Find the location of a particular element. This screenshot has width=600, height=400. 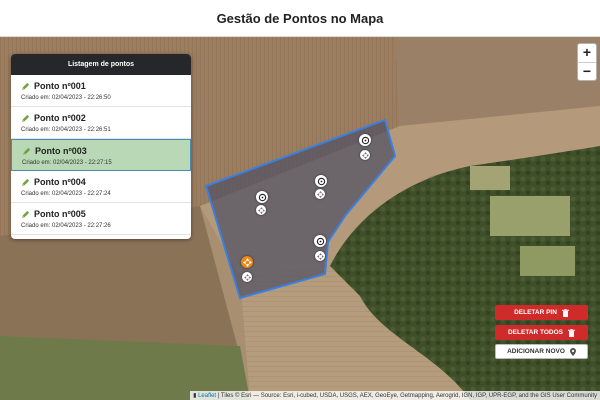

point-name: Ponto nº004 is located at coordinates (101, 182).